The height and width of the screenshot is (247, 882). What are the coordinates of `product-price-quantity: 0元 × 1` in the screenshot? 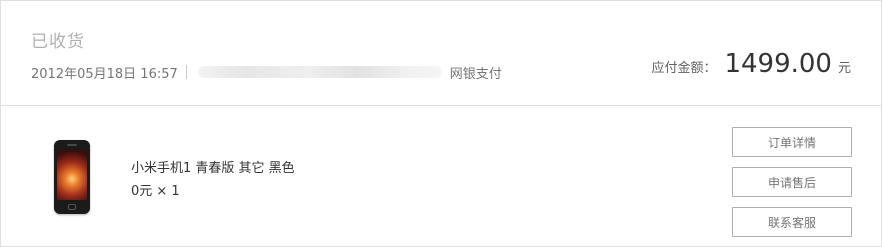 It's located at (155, 191).